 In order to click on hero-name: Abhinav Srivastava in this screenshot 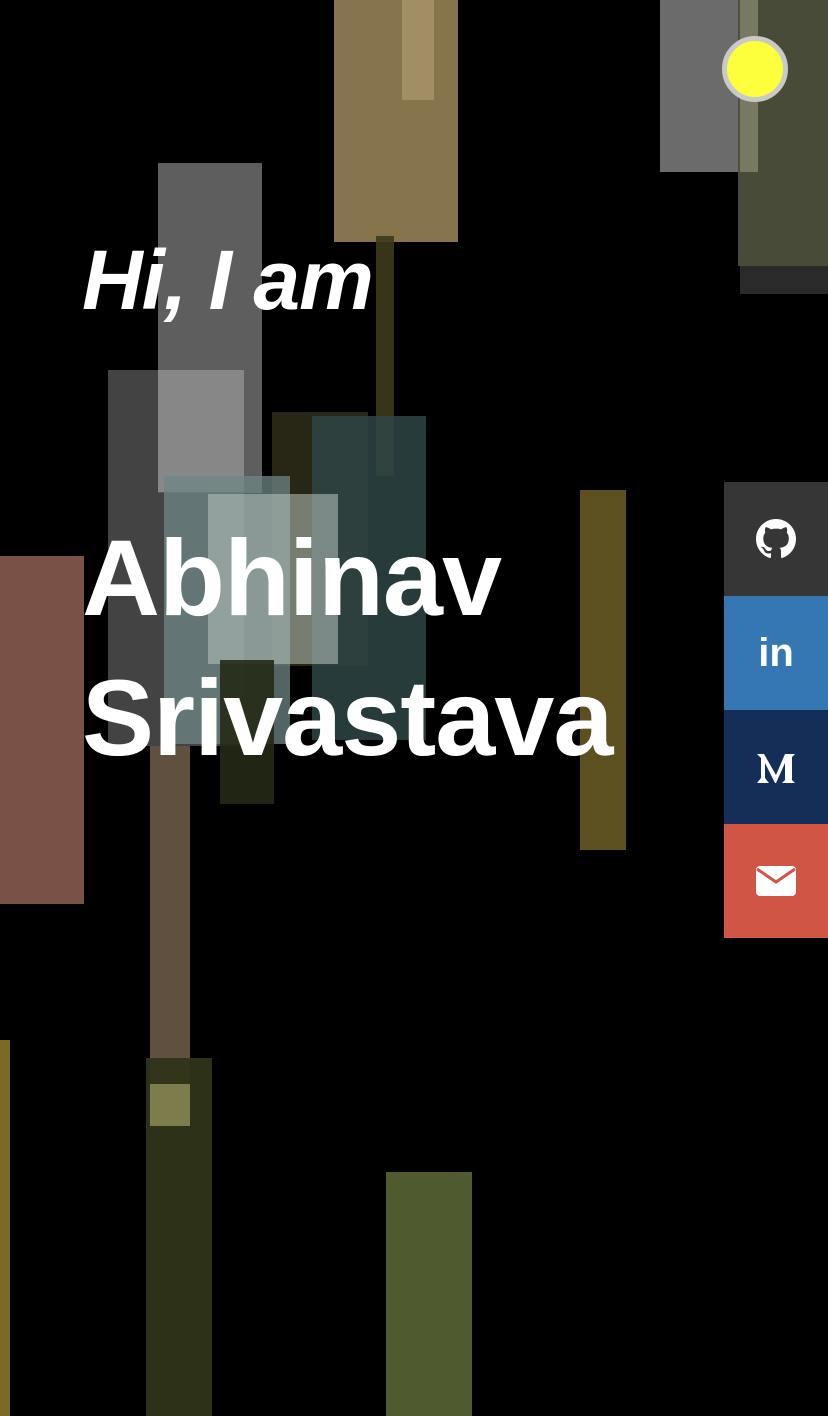, I will do `click(347, 648)`.